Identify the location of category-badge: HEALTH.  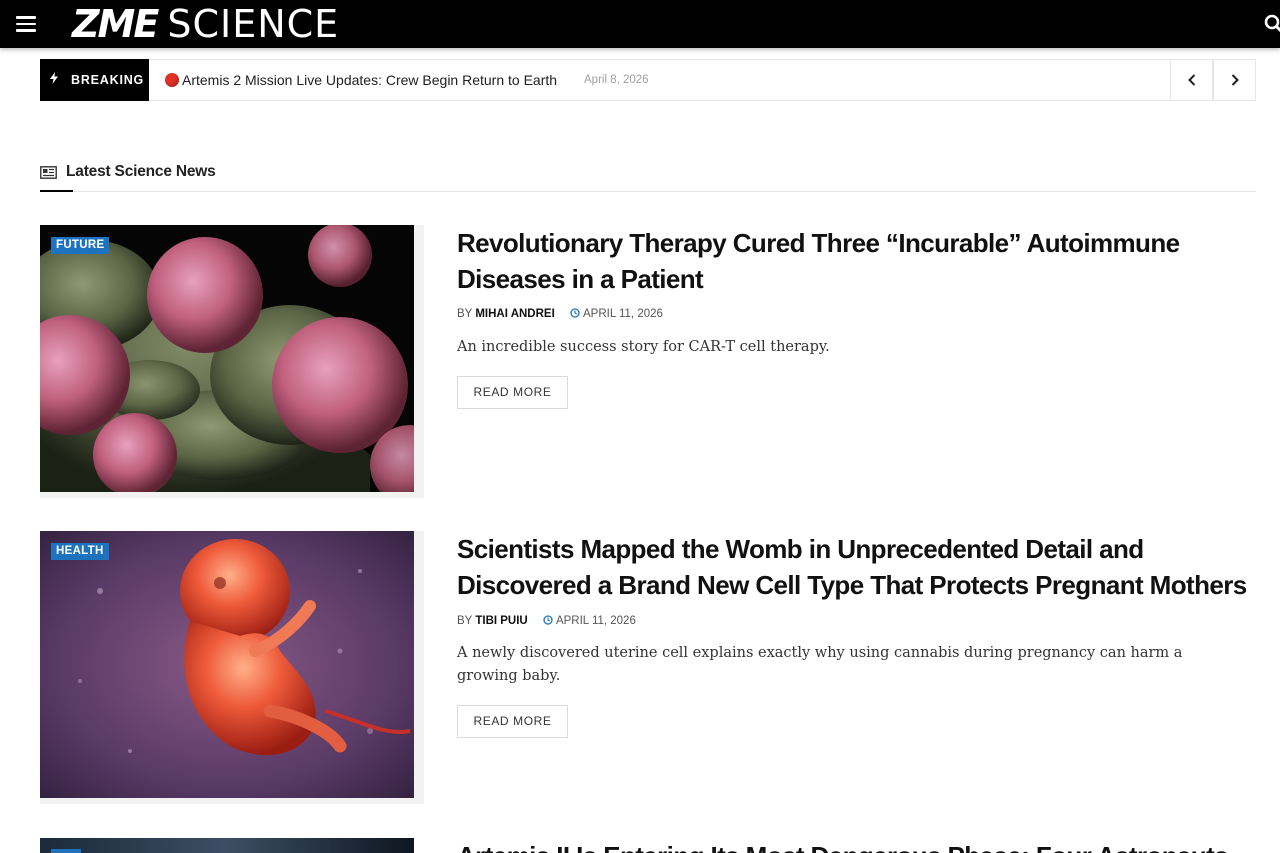
(80, 551).